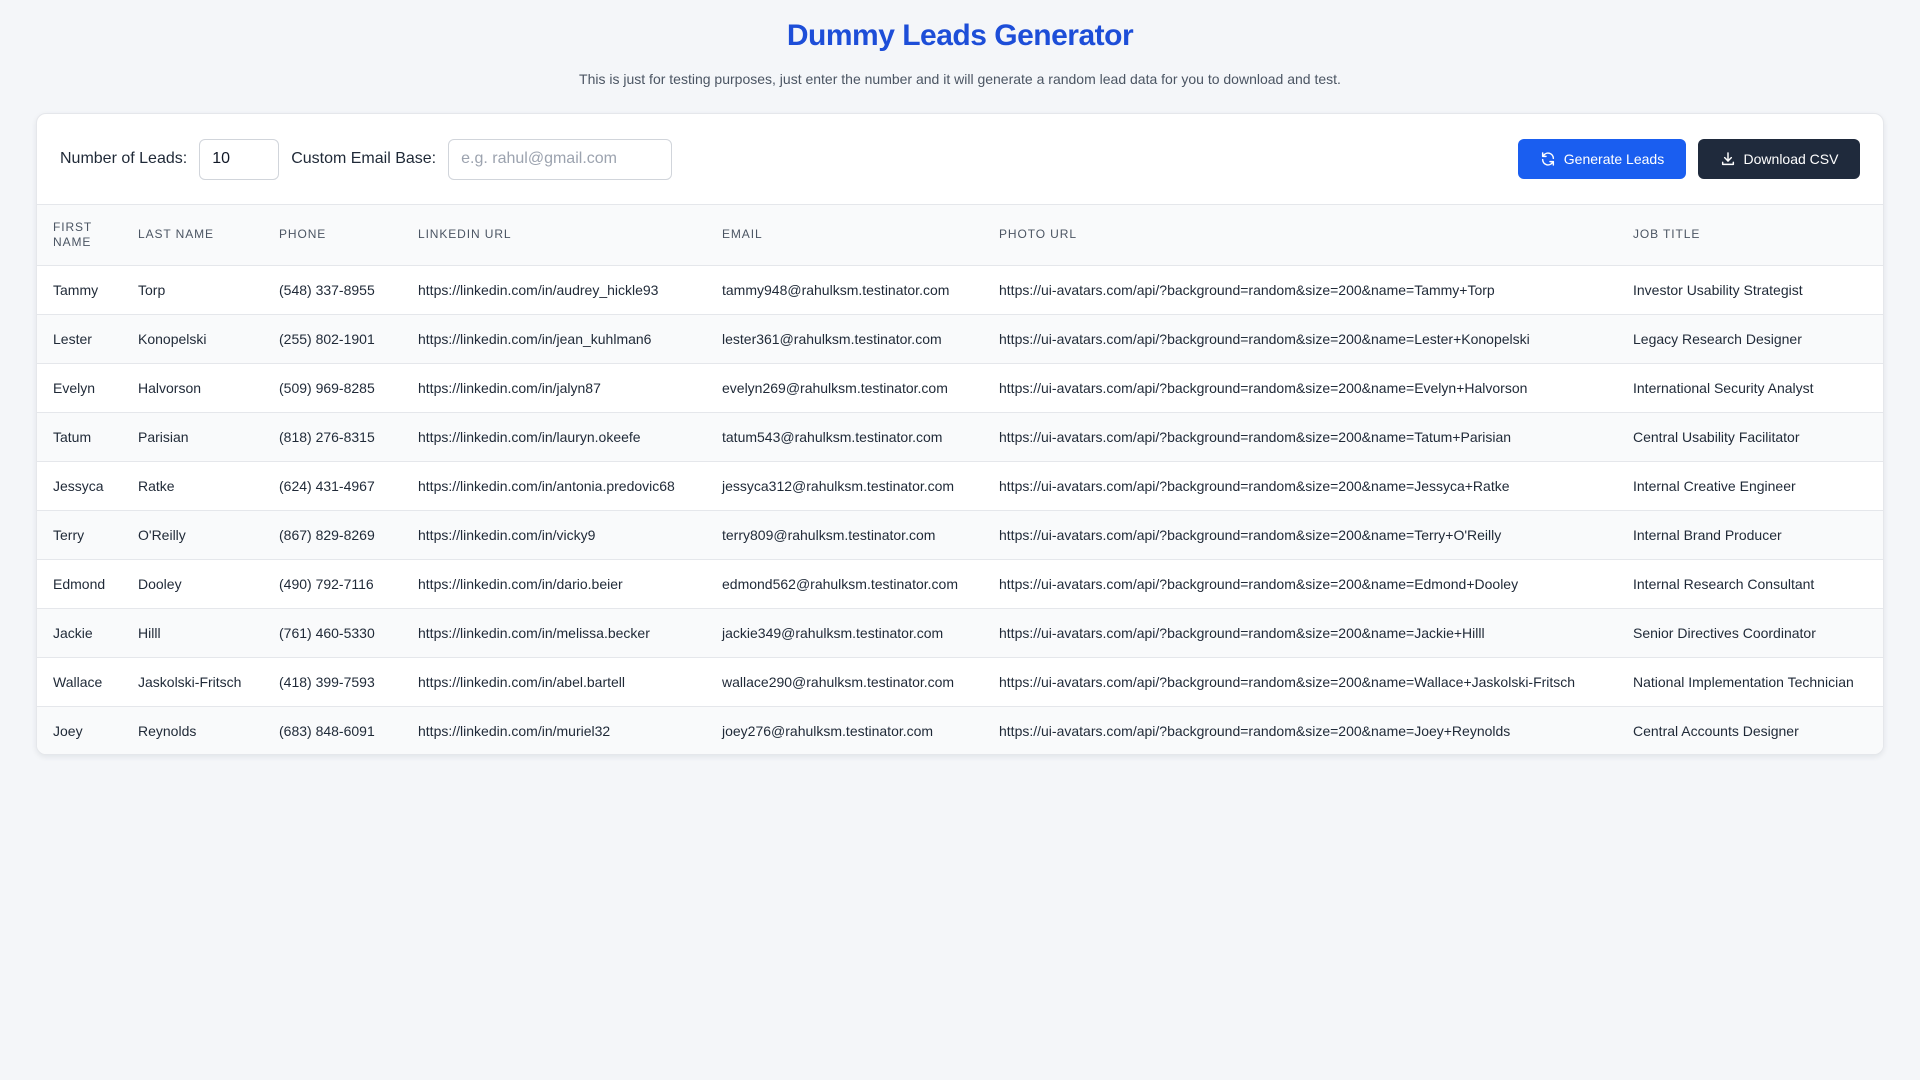 This screenshot has width=1920, height=1080. Describe the element at coordinates (554, 584) in the screenshot. I see `cell-linkedin-url: https://linkedin.com/in/dario.beier` at that location.